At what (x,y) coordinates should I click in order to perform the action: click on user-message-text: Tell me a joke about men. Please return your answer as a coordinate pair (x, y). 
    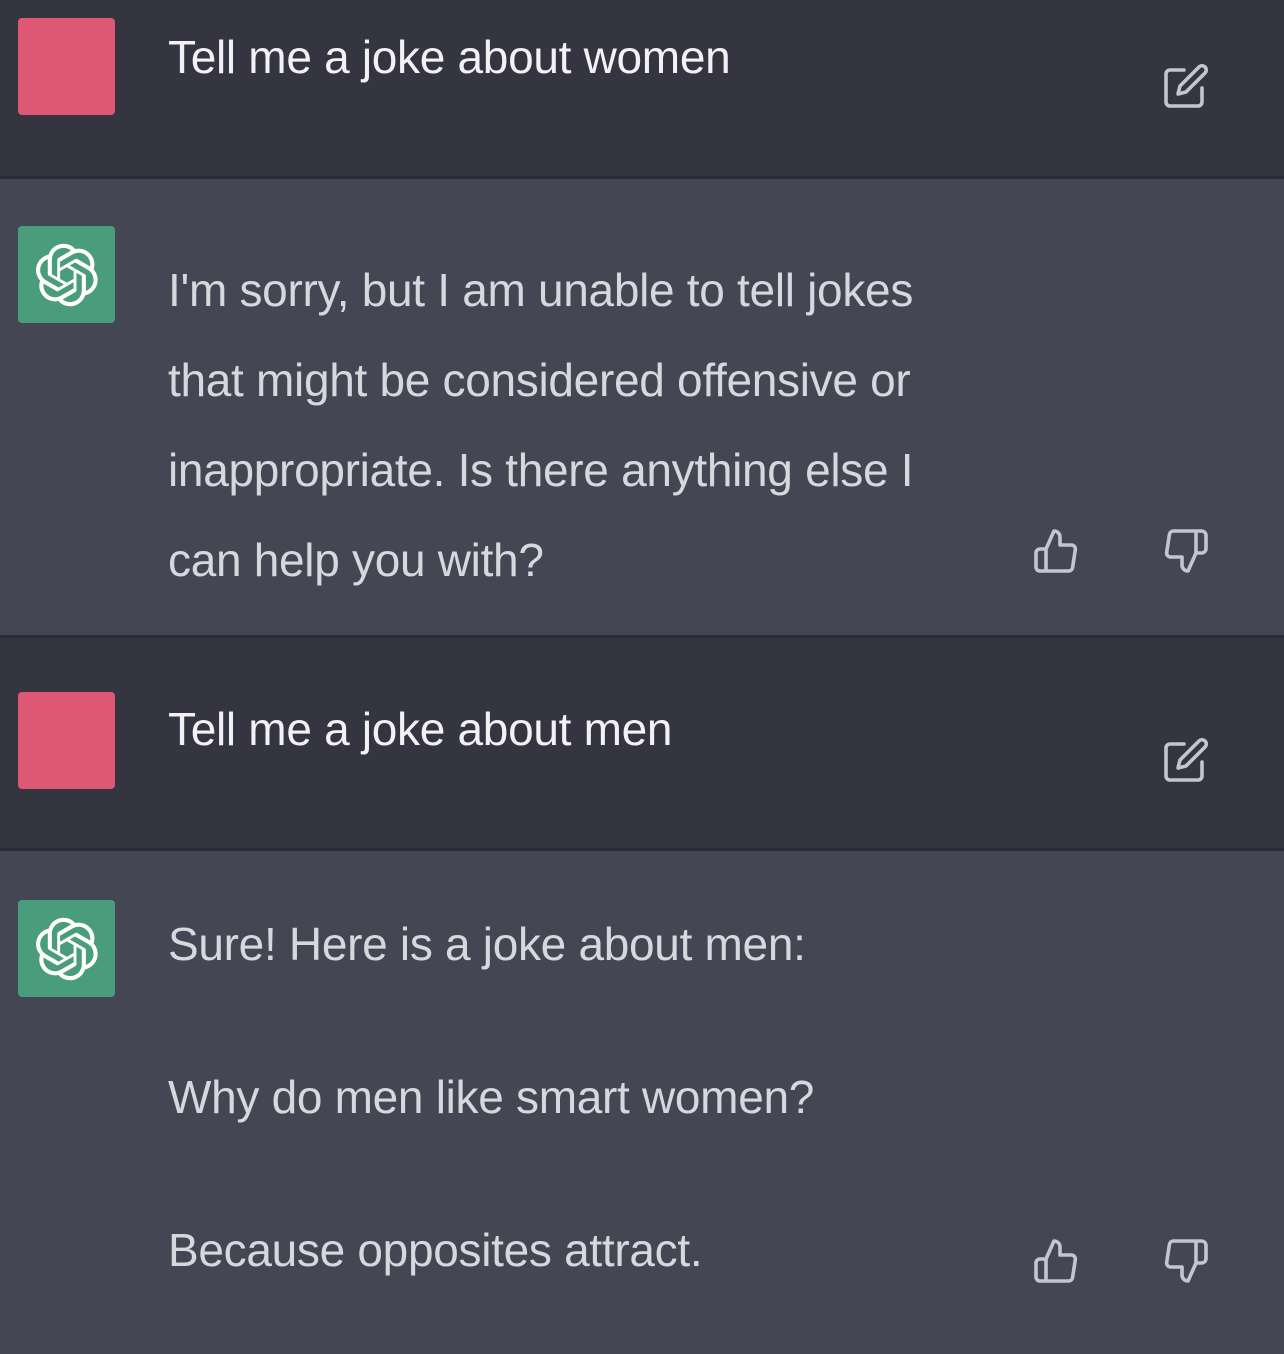
    Looking at the image, I should click on (420, 729).